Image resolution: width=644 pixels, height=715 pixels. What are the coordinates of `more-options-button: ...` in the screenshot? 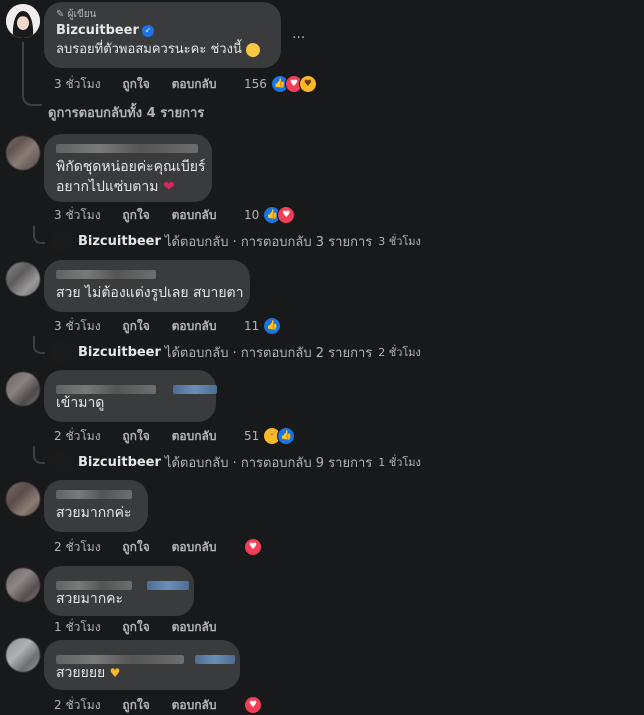 It's located at (298, 34).